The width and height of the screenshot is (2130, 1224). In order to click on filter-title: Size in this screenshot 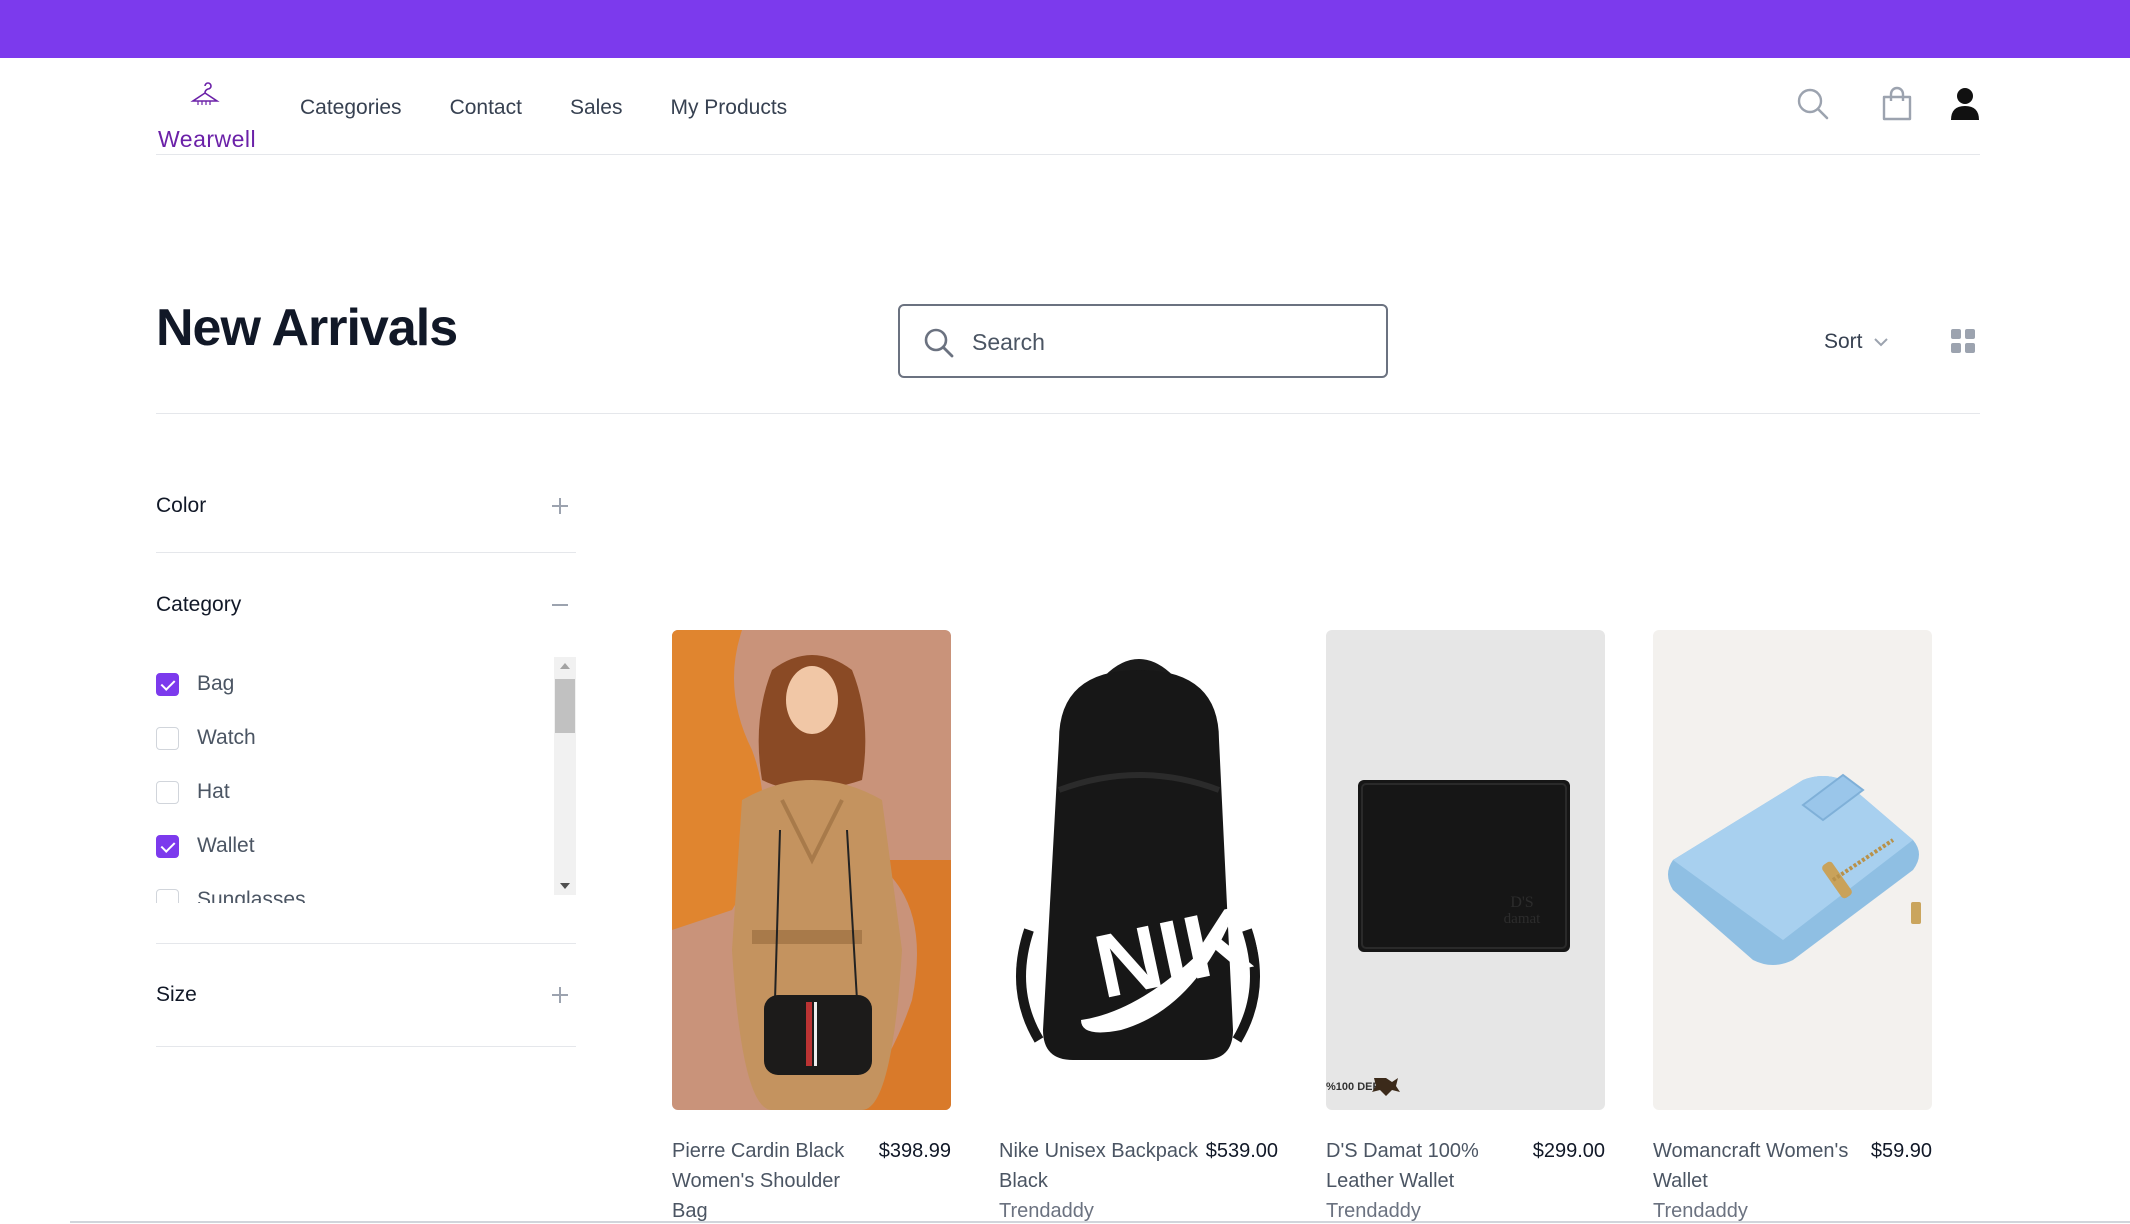, I will do `click(176, 994)`.